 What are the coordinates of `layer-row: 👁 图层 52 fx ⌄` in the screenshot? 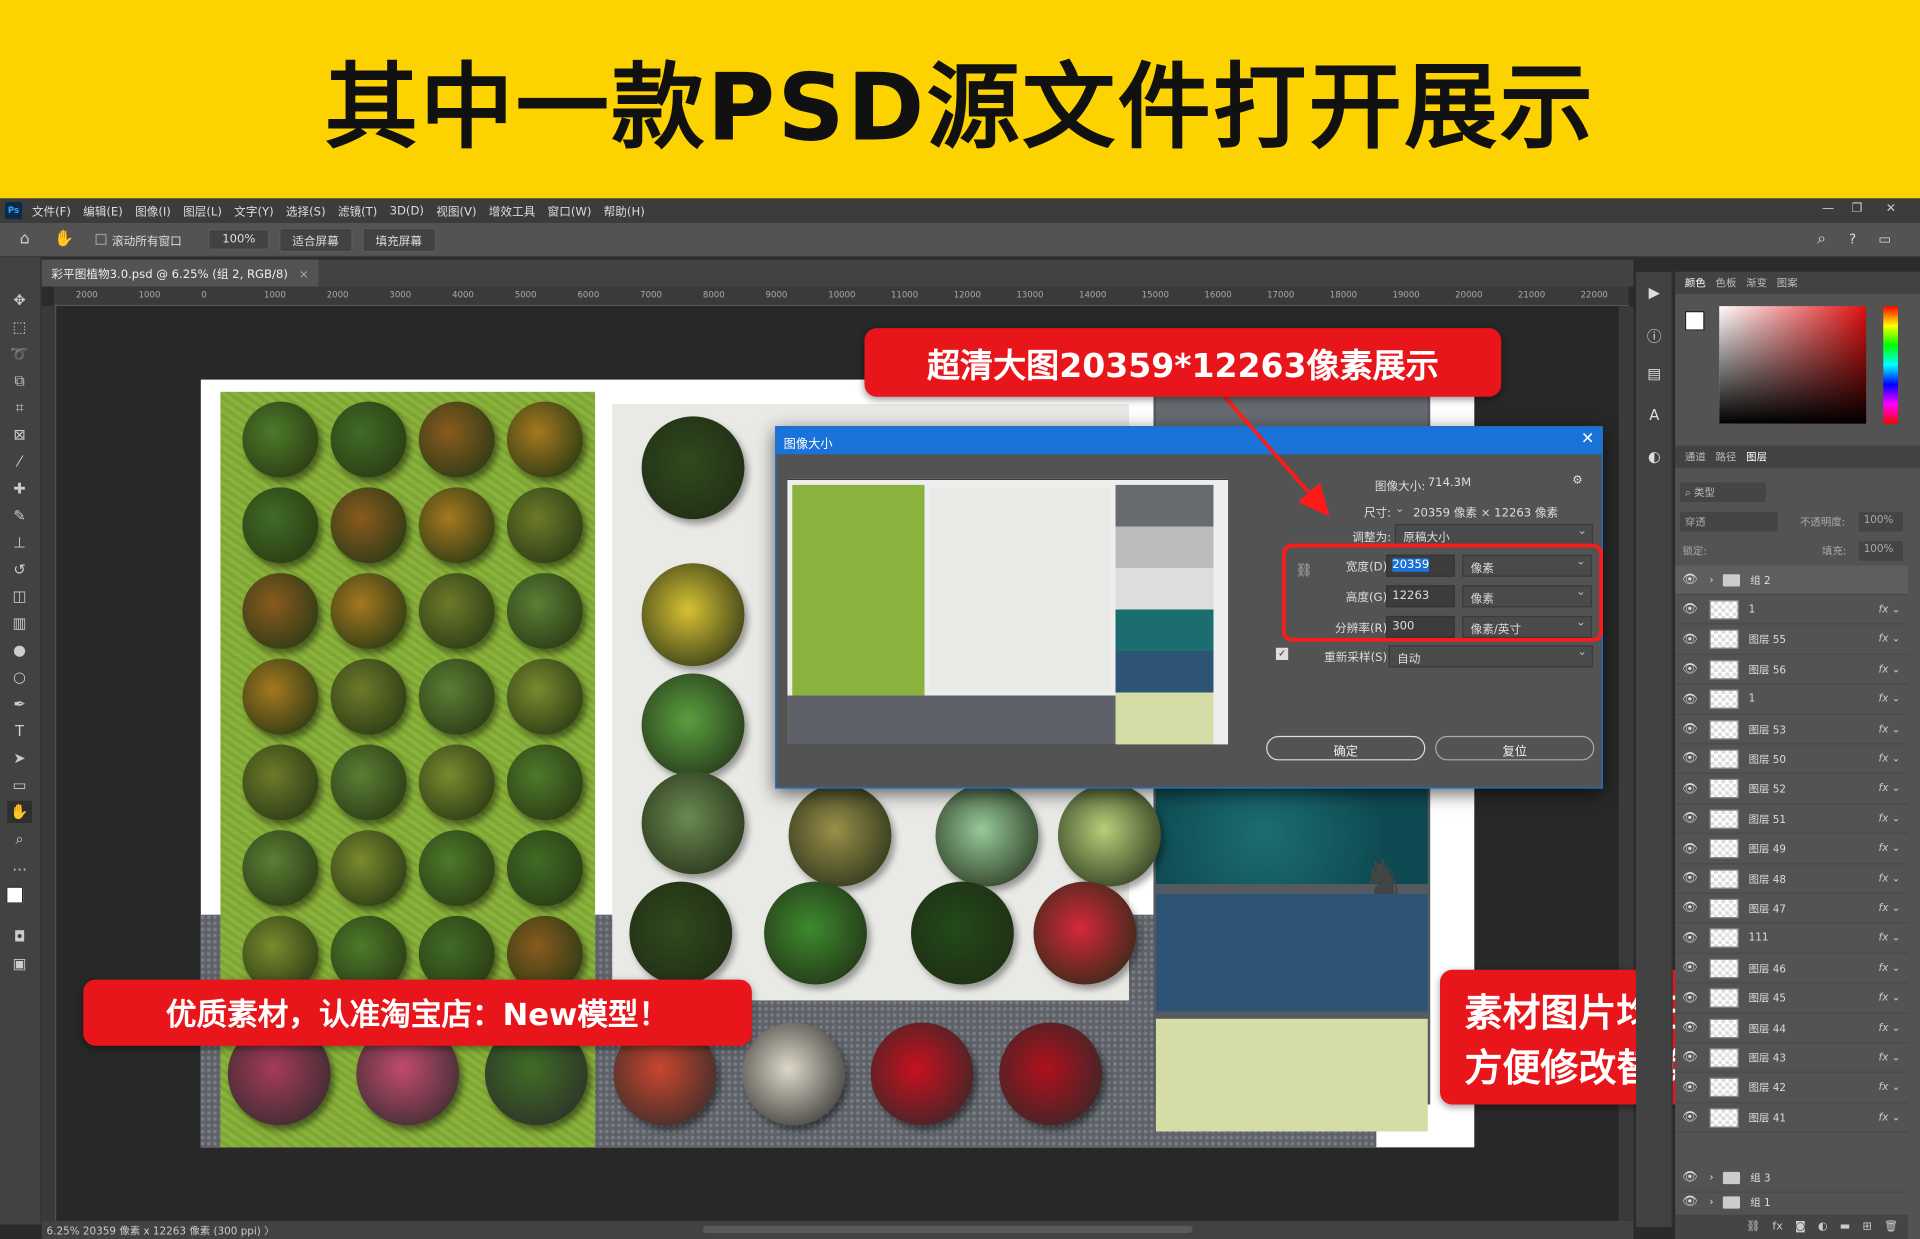 It's located at (1791, 790).